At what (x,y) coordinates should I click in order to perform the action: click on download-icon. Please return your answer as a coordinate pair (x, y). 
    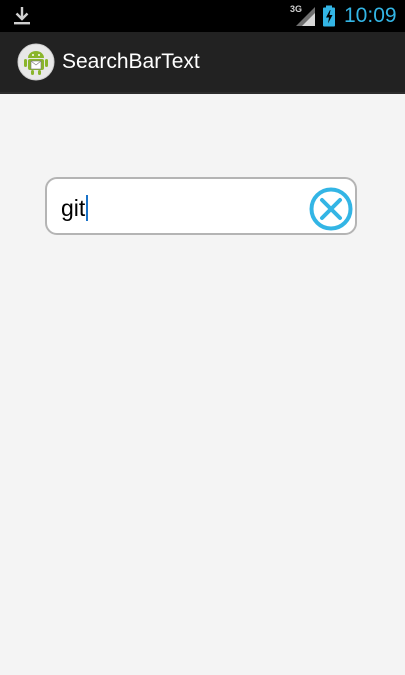
    Looking at the image, I should click on (22, 16).